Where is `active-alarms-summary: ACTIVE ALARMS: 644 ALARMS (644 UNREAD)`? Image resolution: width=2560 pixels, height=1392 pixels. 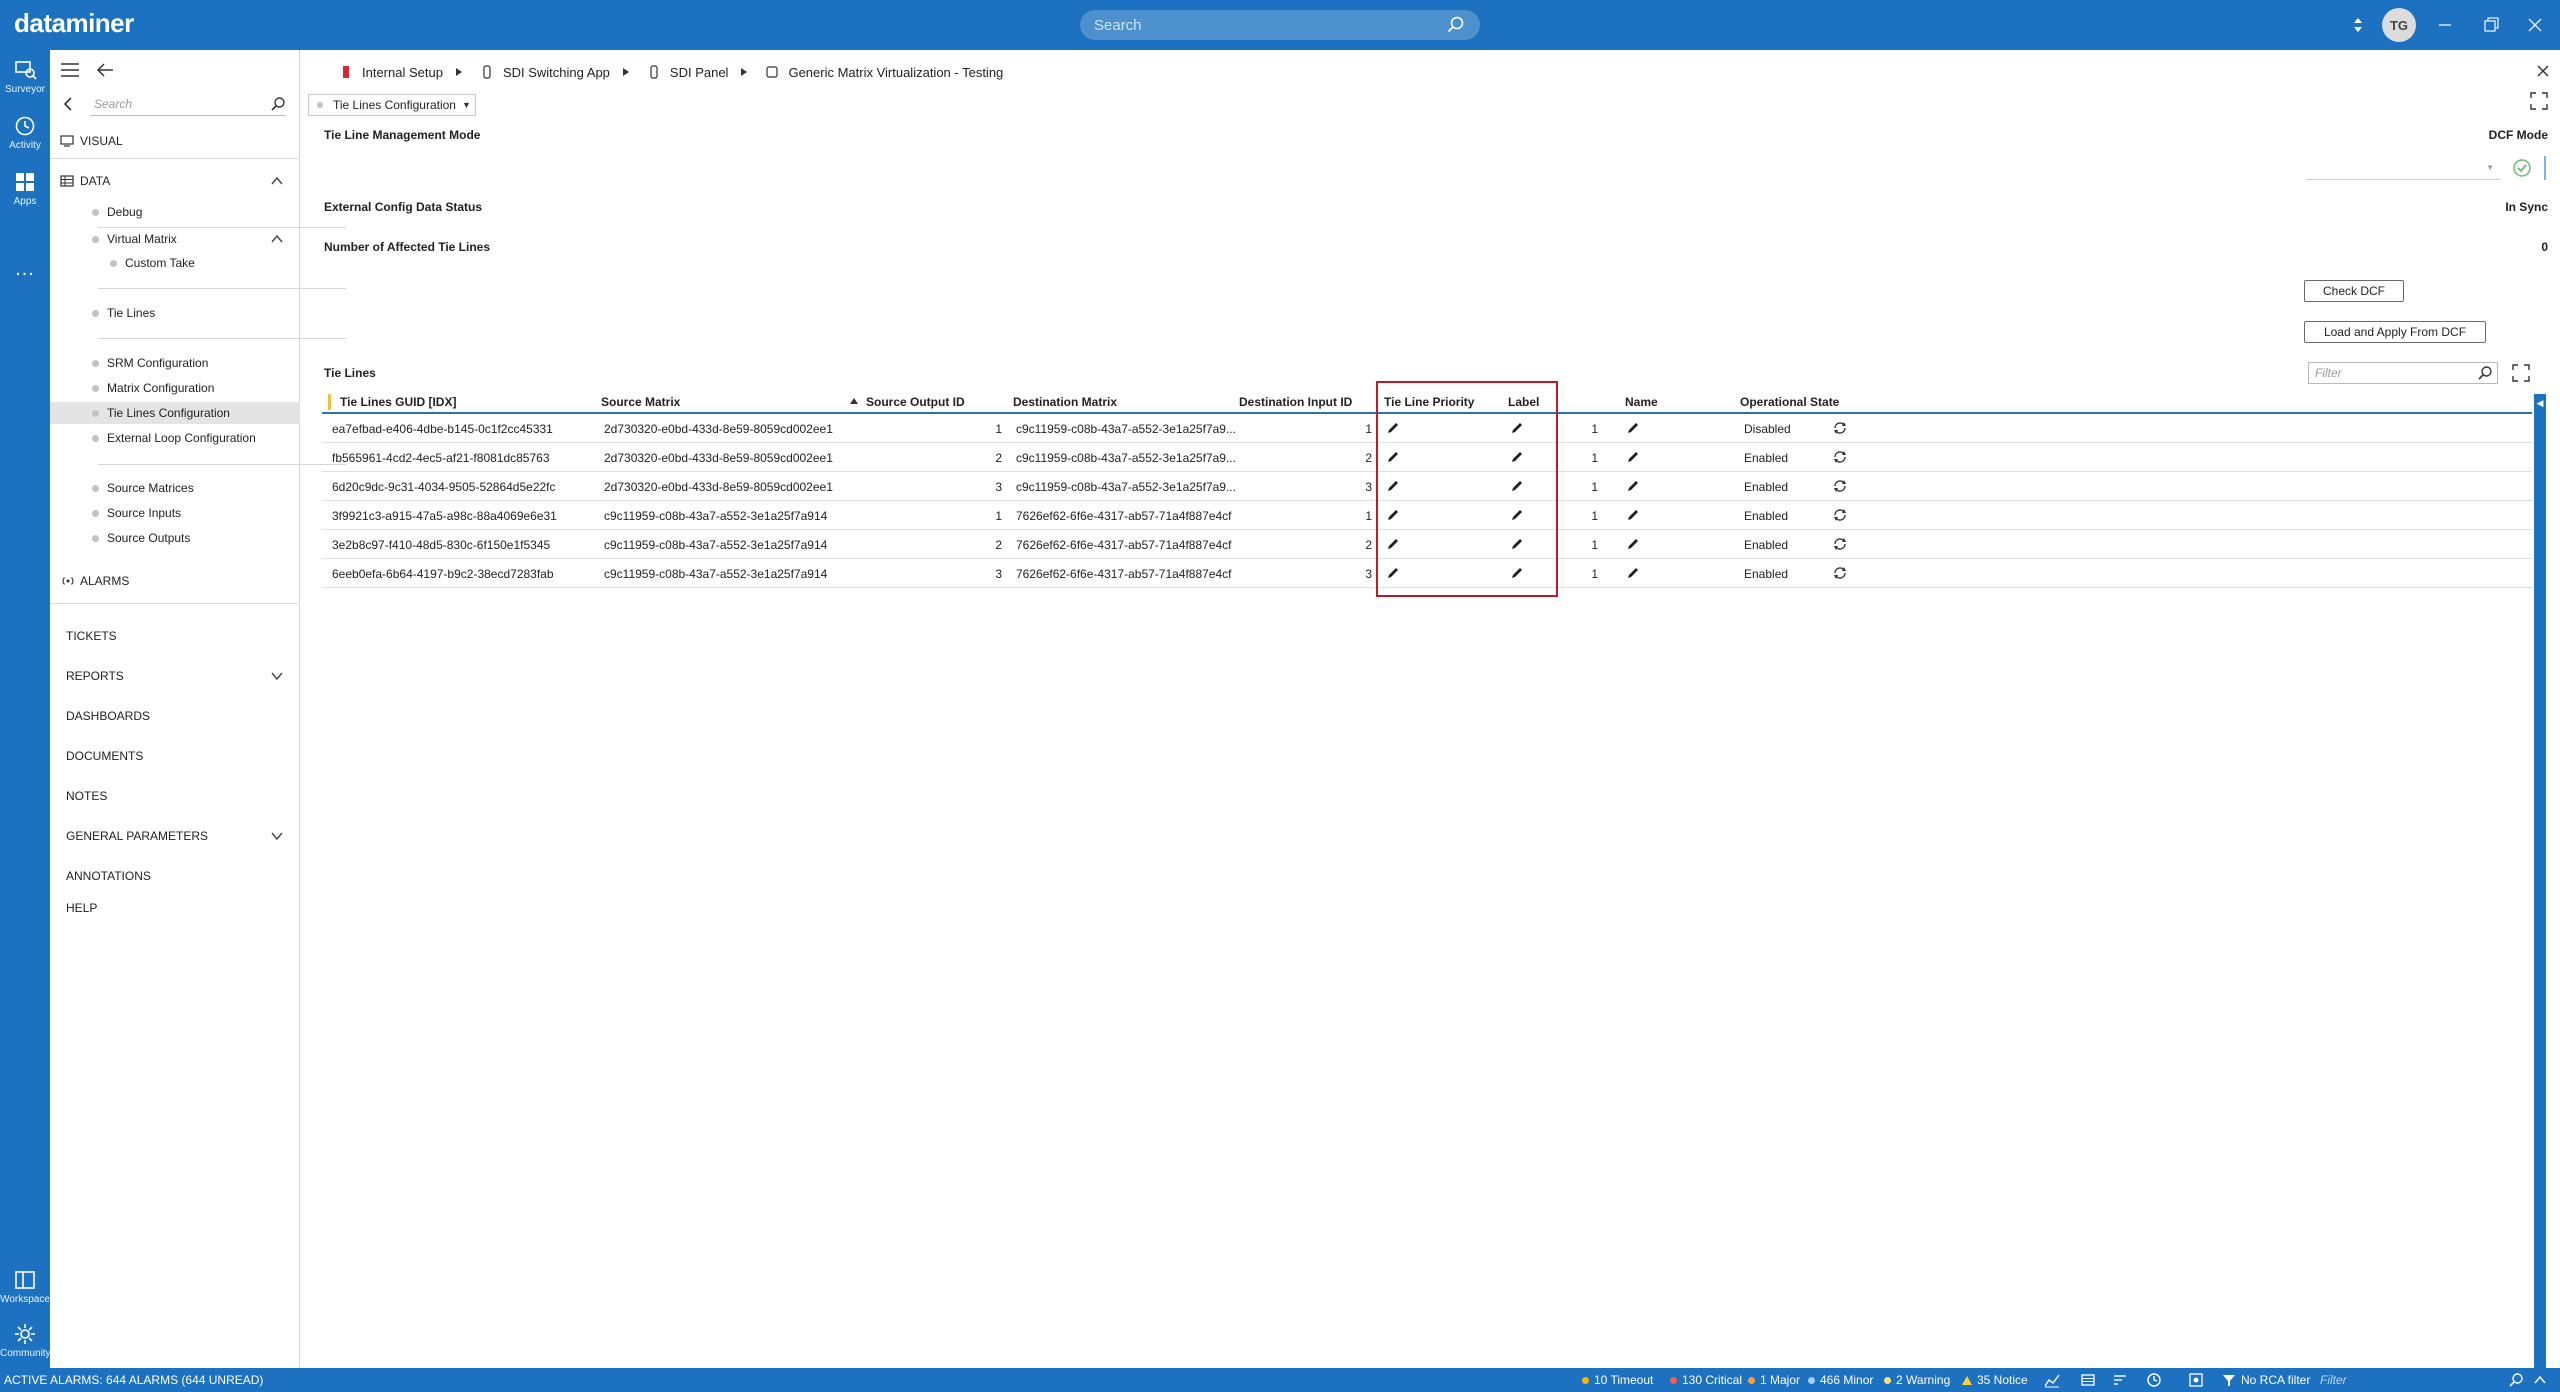 active-alarms-summary: ACTIVE ALARMS: 644 ALARMS (644 UNREAD) is located at coordinates (133, 1380).